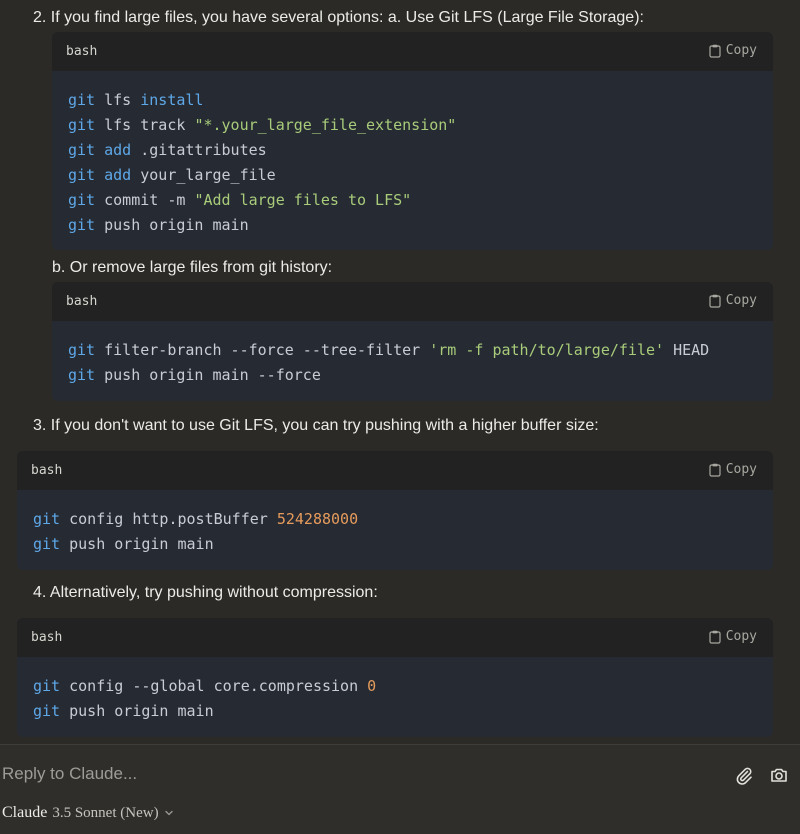 The height and width of the screenshot is (834, 800). What do you see at coordinates (779, 775) in the screenshot?
I see `camera-icon` at bounding box center [779, 775].